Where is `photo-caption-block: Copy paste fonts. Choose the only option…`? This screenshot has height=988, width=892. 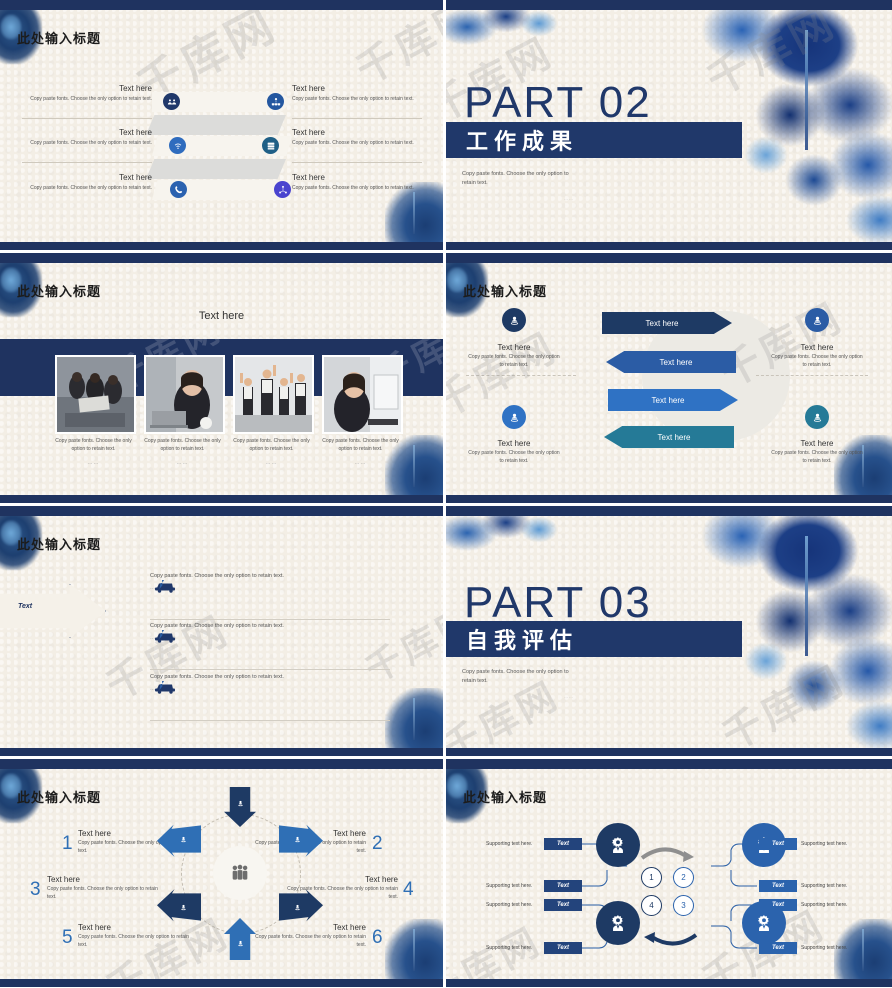
photo-caption-block: Copy paste fonts. Choose the only option… is located at coordinates (360, 452).